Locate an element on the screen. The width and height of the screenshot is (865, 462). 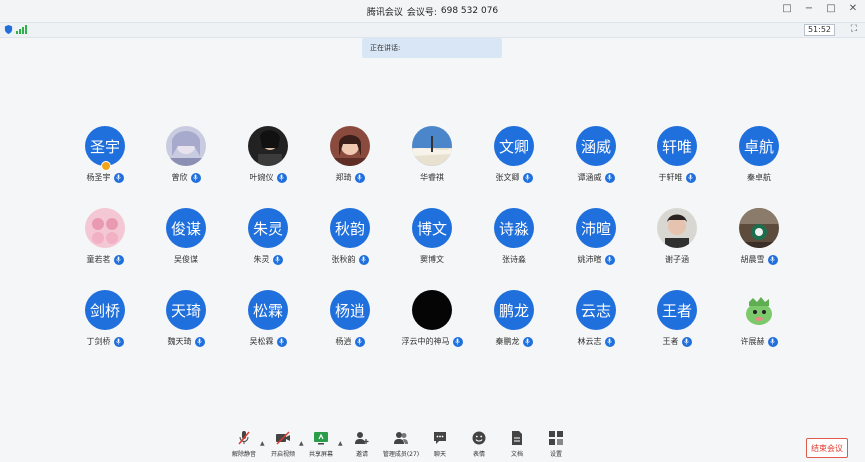
avatar: 云志 is located at coordinates (596, 310).